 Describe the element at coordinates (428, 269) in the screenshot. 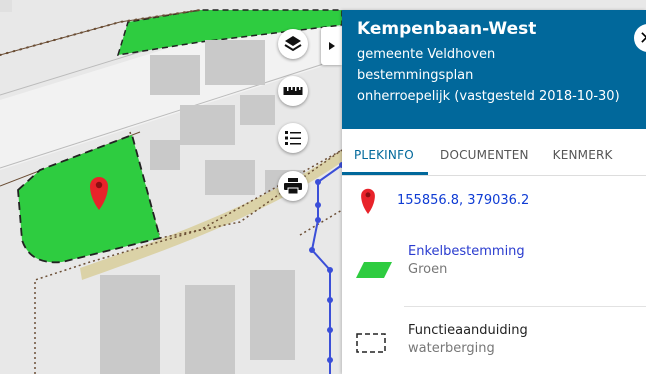

I see `legend-subtitle: Groen` at that location.